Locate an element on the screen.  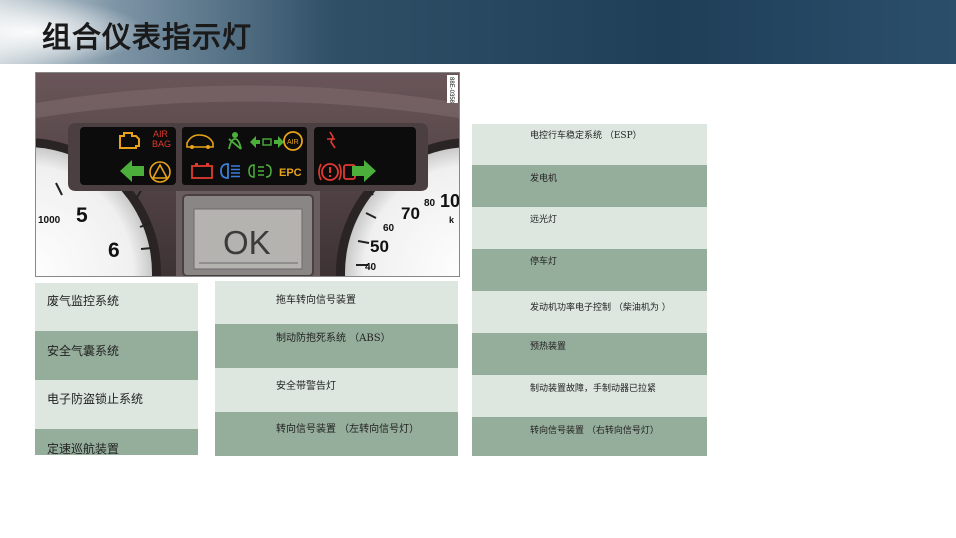
legend-column-1: 废气监控系统 安全气囊系统 电子防盗锁止系统 定速巡航装置 is located at coordinates (116, 369).